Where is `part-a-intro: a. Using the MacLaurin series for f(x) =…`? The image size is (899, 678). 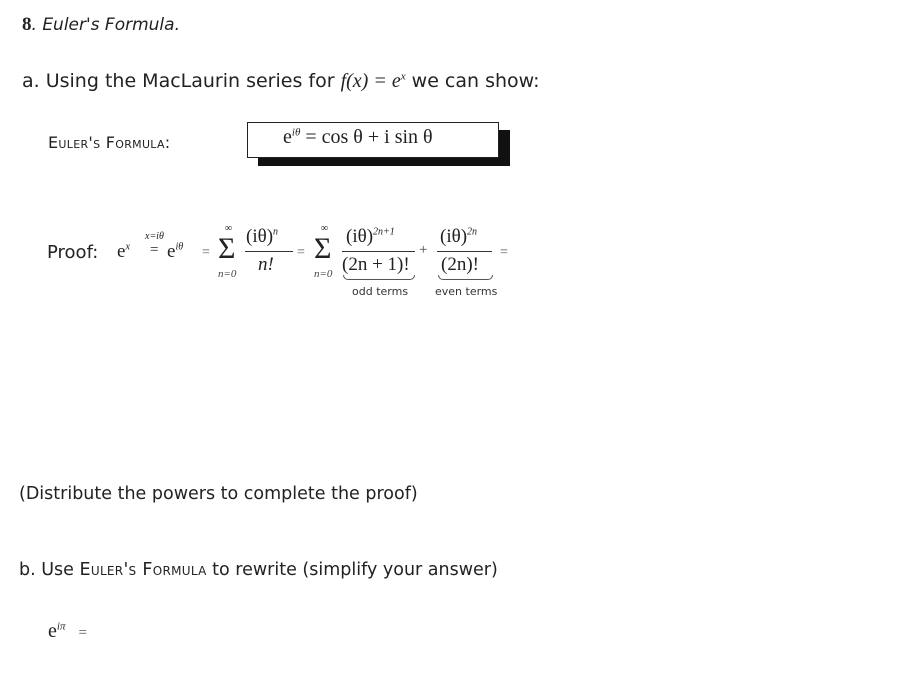 part-a-intro: a. Using the MacLaurin series for f(x) =… is located at coordinates (281, 81).